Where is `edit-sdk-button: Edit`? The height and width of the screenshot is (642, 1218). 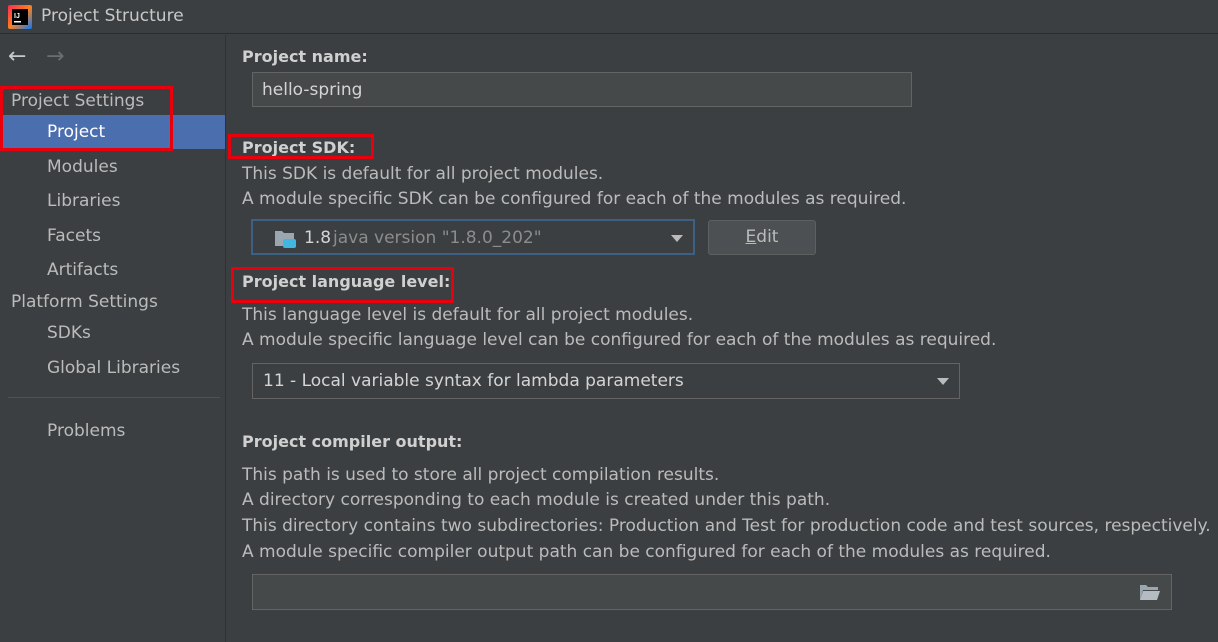 edit-sdk-button: Edit is located at coordinates (762, 237).